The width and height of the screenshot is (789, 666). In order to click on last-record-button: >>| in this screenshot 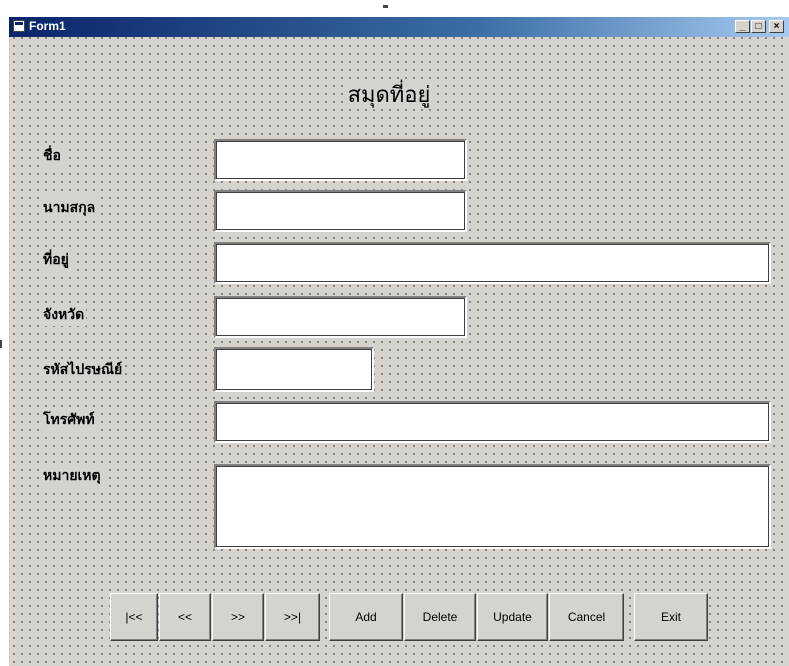, I will do `click(292, 617)`.